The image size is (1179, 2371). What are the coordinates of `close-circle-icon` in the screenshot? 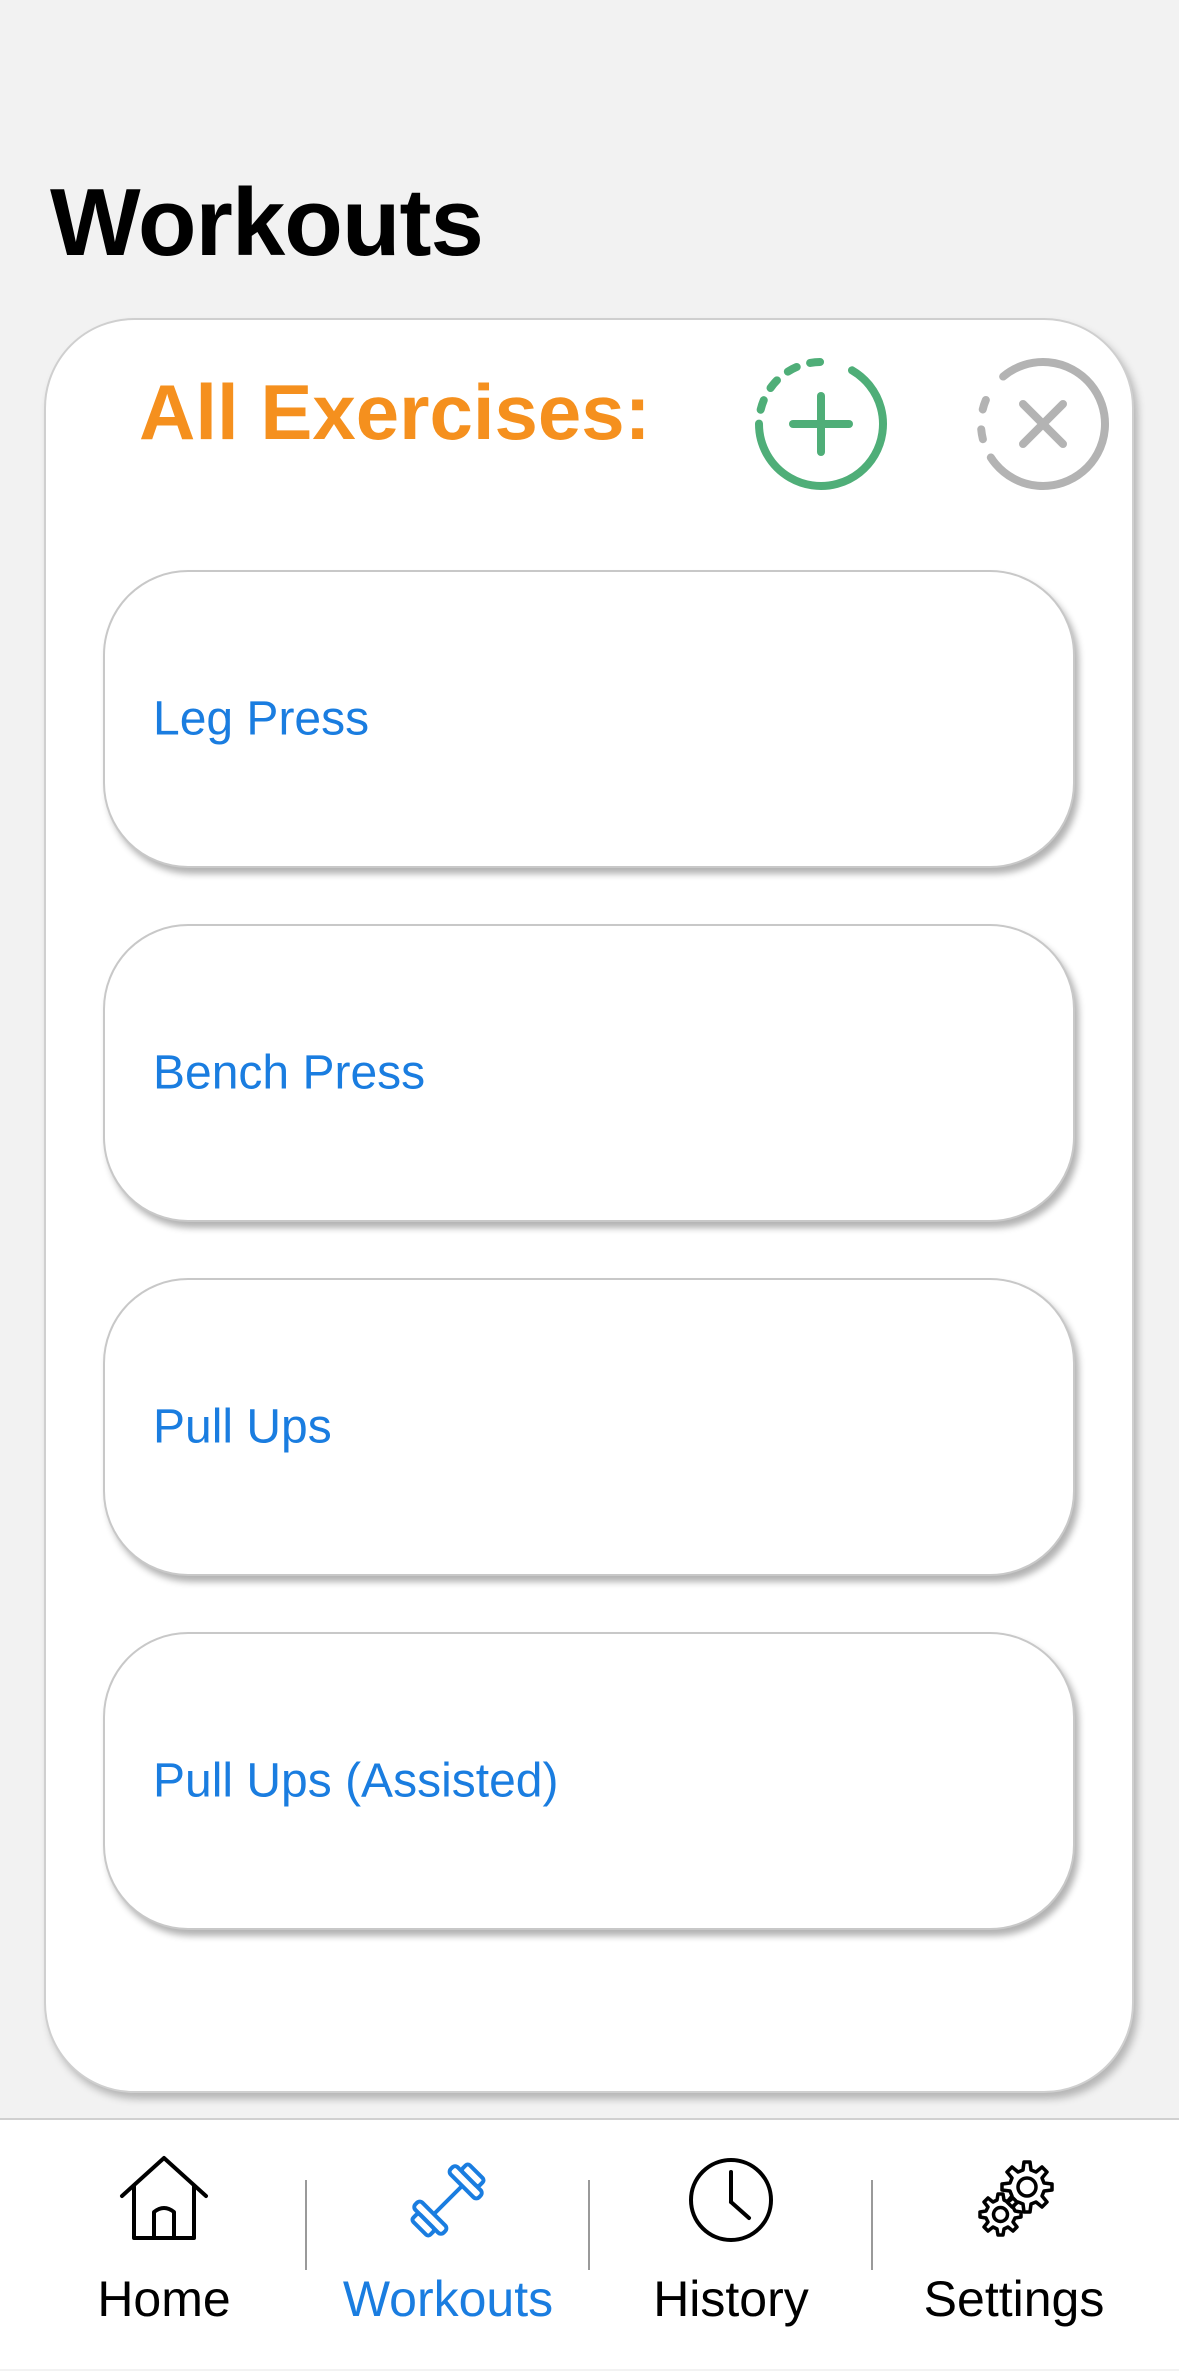 It's located at (1043, 424).